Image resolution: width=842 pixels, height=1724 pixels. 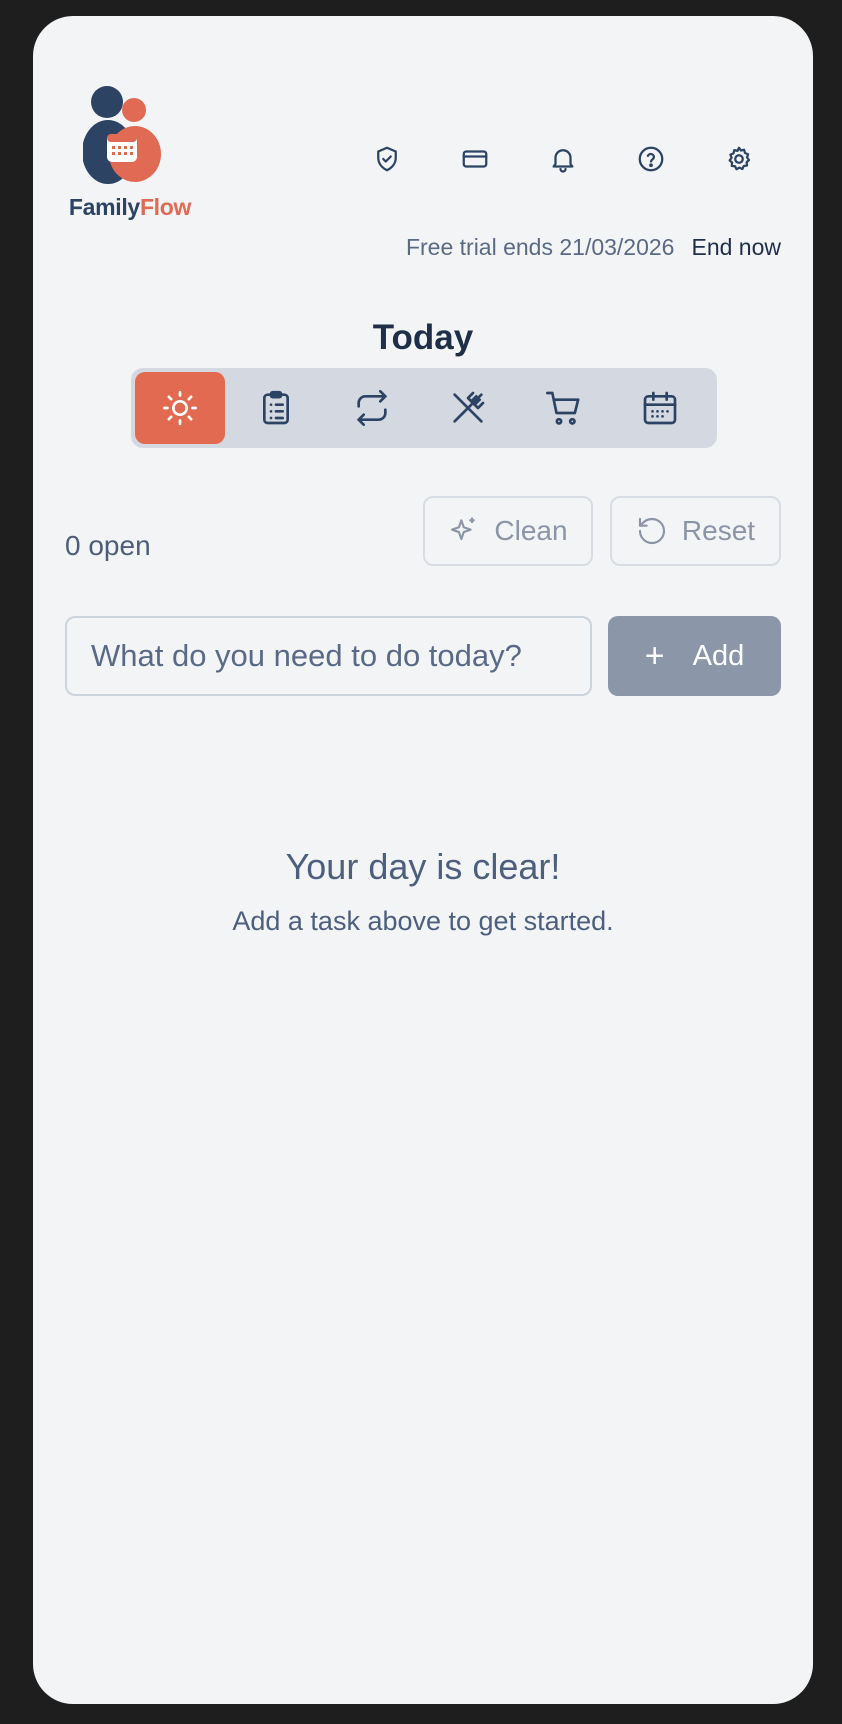 I want to click on tab-meals, so click(x=468, y=408).